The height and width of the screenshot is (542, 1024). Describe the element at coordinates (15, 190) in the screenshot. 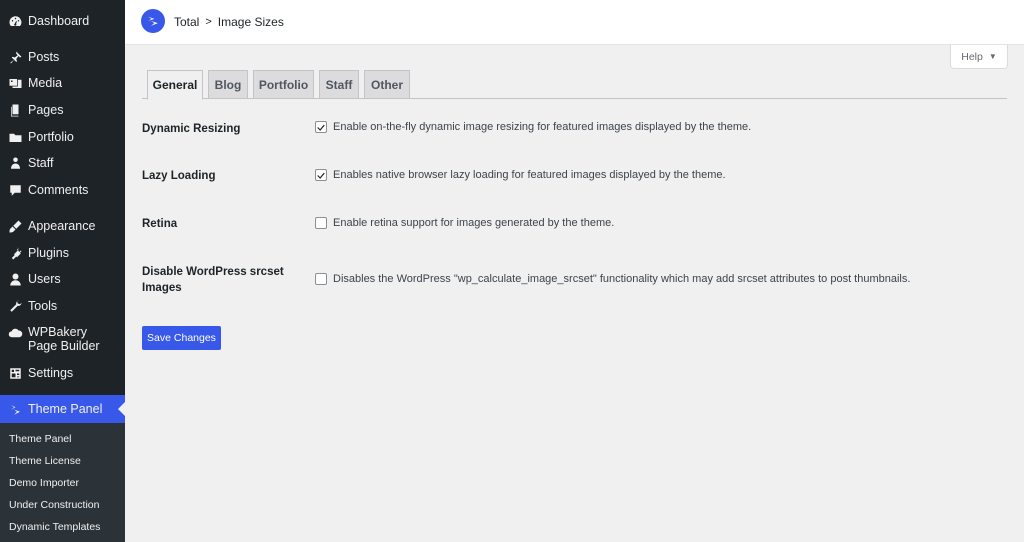

I see `comment-icon` at that location.